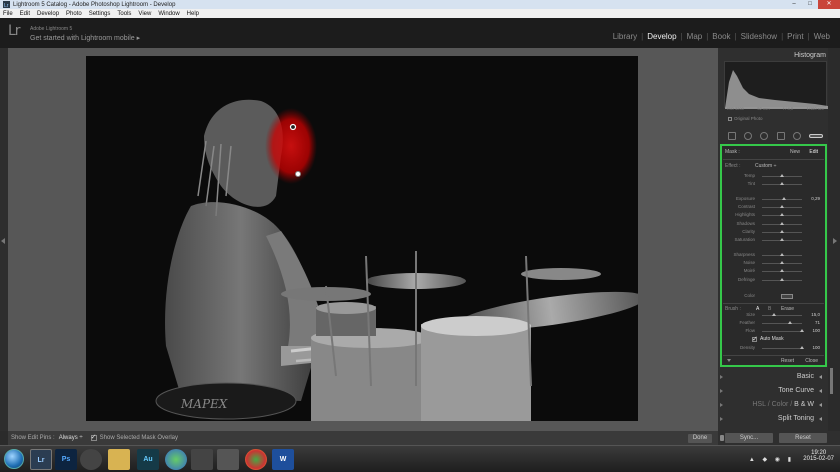 The height and width of the screenshot is (472, 840). Describe the element at coordinates (787, 296) in the screenshot. I see `color-swatch` at that location.